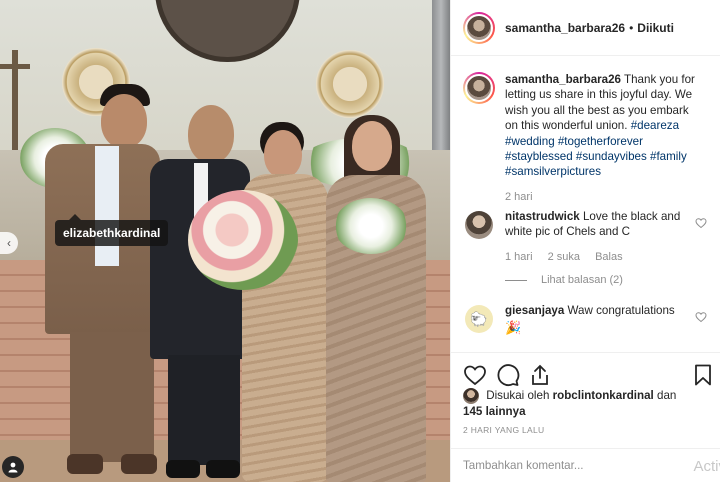 The width and height of the screenshot is (720, 482). I want to click on caption-avatar, so click(479, 88).